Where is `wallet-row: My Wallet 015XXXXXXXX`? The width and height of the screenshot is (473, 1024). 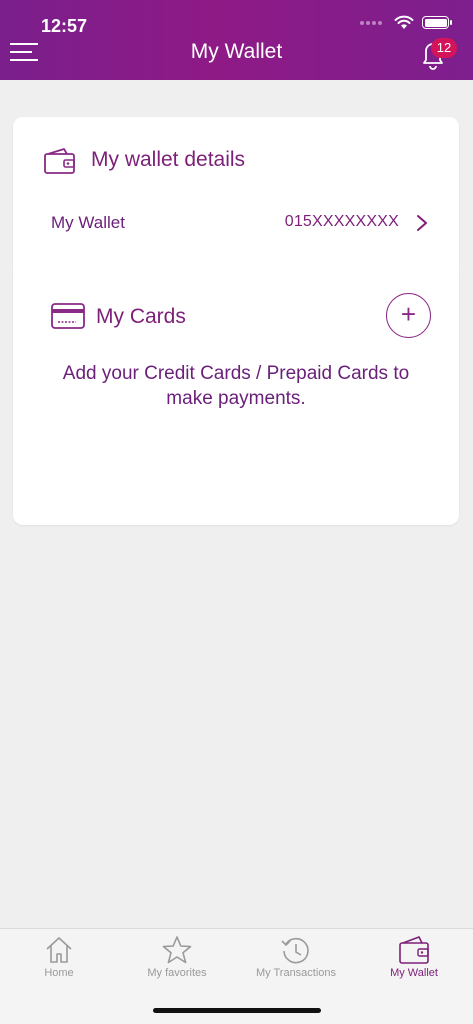
wallet-row: My Wallet 015XXXXXXXX is located at coordinates (236, 222).